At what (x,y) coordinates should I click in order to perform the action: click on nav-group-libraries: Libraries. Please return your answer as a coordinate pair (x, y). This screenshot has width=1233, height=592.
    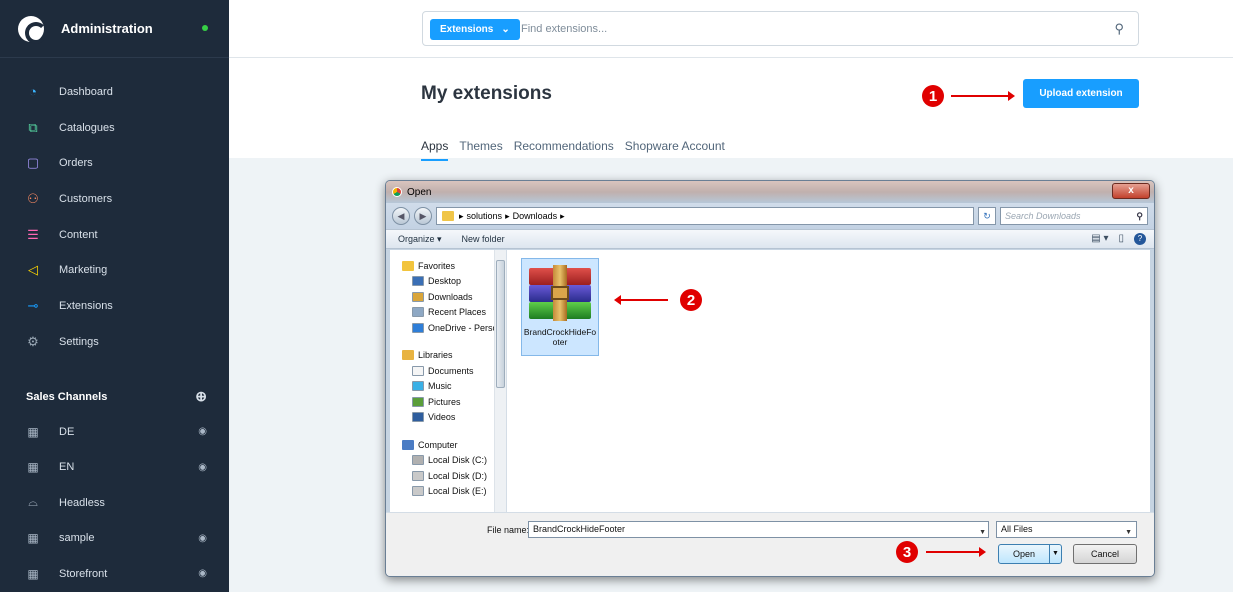
    Looking at the image, I should click on (448, 356).